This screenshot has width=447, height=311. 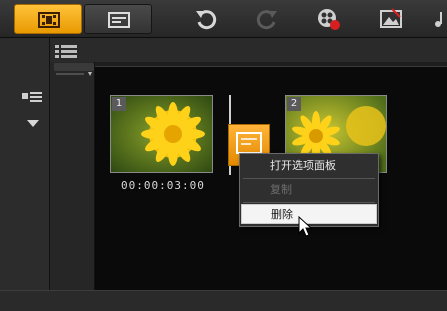 What do you see at coordinates (66, 52) in the screenshot?
I see `list-icon` at bounding box center [66, 52].